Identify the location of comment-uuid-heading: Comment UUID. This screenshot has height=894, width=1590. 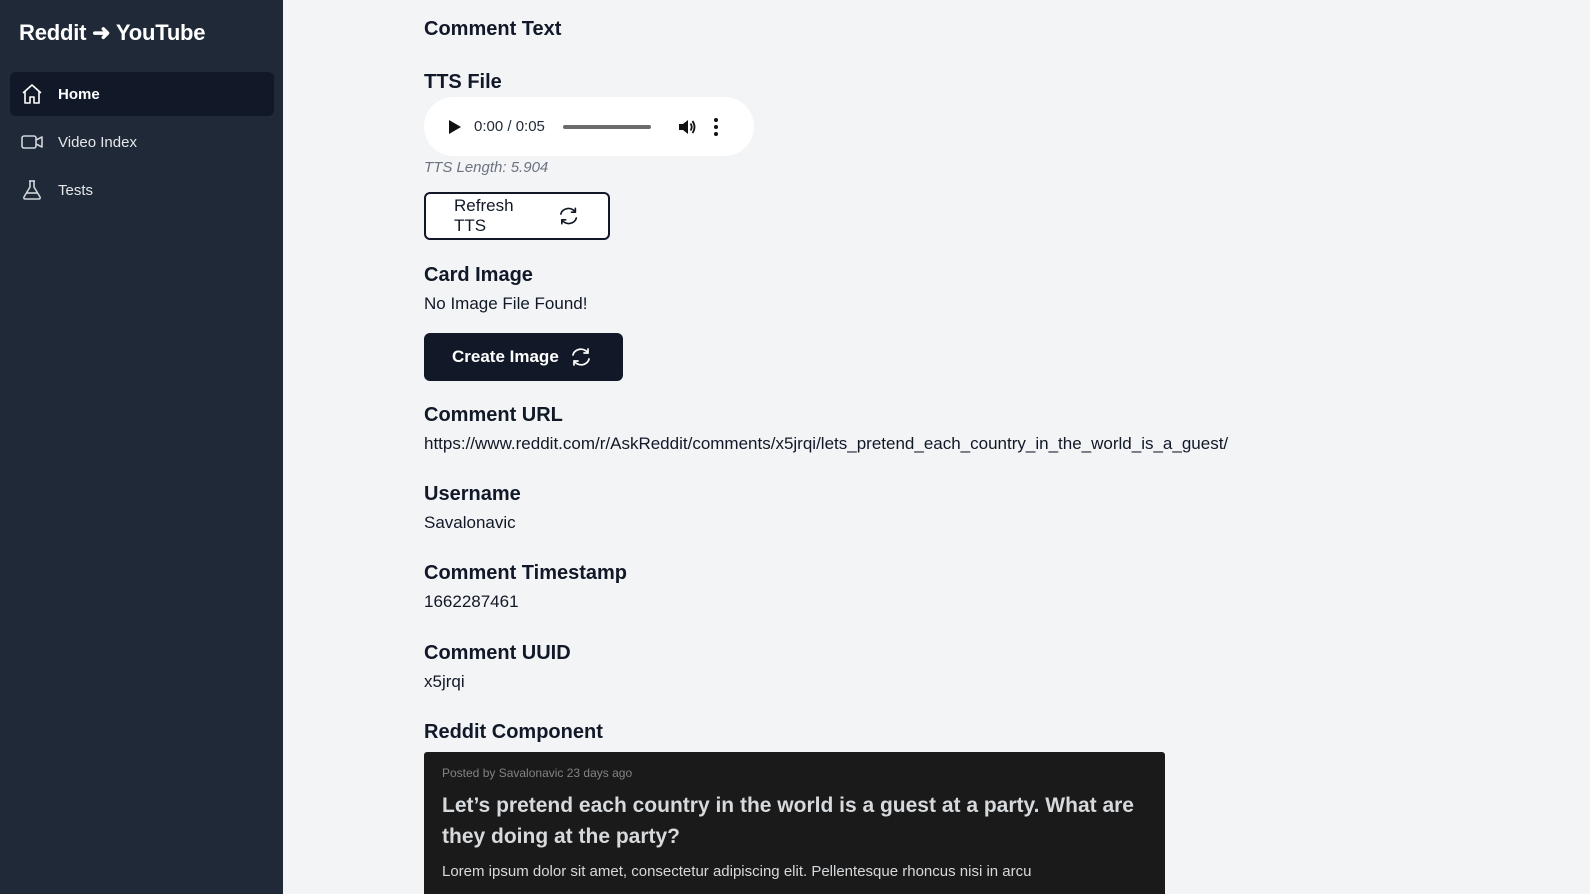
(497, 653).